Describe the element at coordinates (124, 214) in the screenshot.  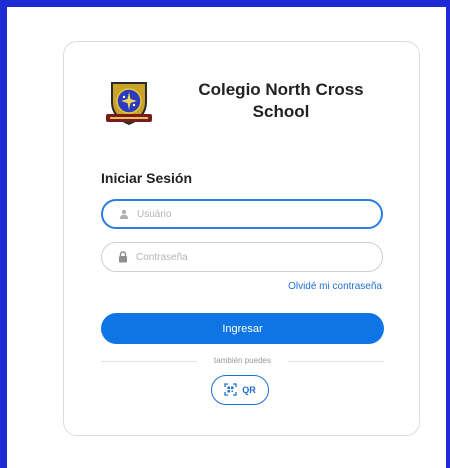
I see `user-icon` at that location.